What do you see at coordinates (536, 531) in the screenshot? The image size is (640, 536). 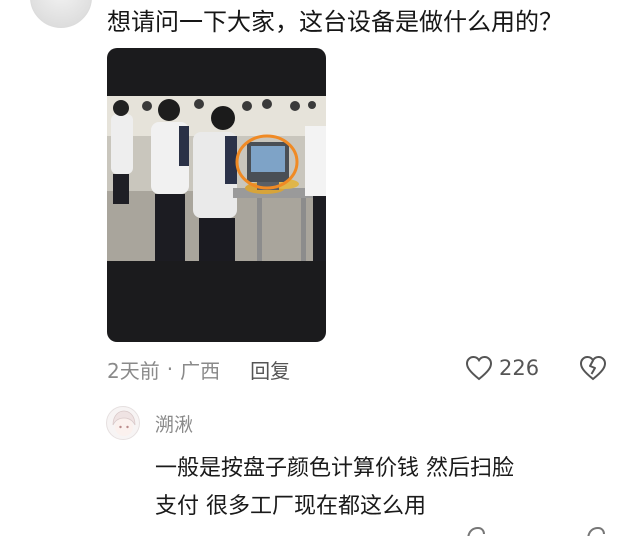 I see `next-comment-actions-partial` at bounding box center [536, 531].